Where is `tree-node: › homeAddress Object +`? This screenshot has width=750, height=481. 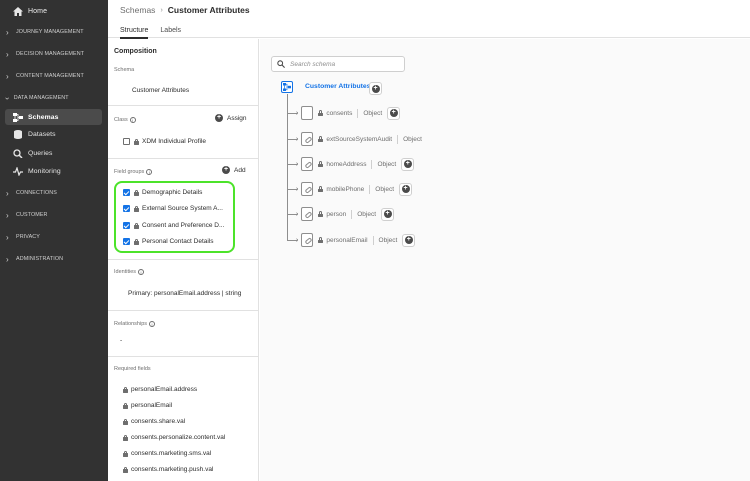
tree-node: › homeAddress Object + is located at coordinates (351, 164).